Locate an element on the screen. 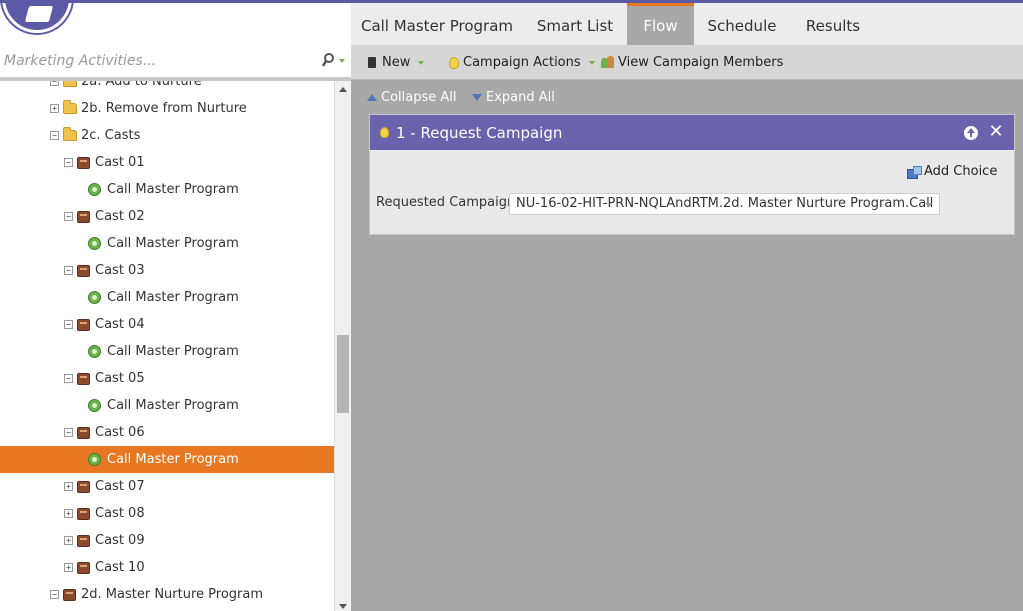  tab-call-master-program: Call Master Program is located at coordinates (437, 24).